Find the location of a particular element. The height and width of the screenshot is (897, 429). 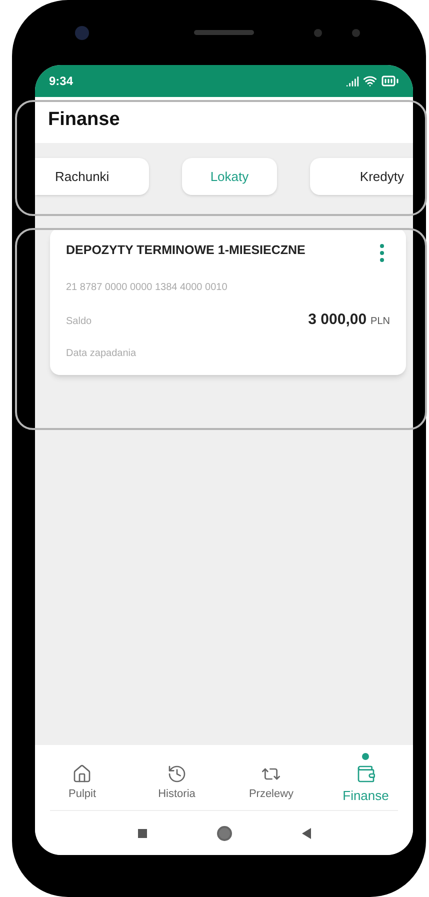

tab: Lokaty is located at coordinates (229, 176).